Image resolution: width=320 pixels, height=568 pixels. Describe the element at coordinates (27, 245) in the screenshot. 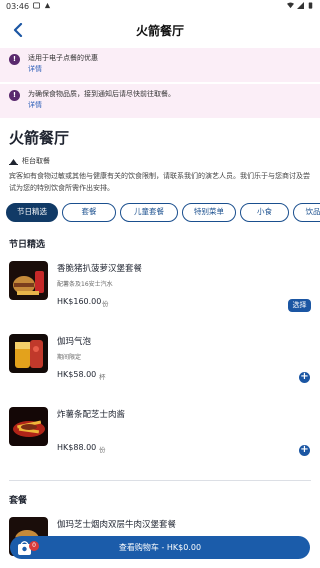

I see `section-title: 节日精选` at that location.